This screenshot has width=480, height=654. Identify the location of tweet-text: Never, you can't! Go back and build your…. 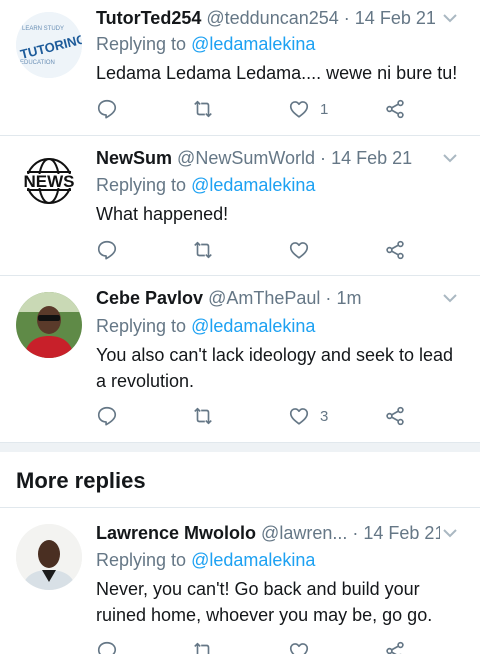
(264, 602).